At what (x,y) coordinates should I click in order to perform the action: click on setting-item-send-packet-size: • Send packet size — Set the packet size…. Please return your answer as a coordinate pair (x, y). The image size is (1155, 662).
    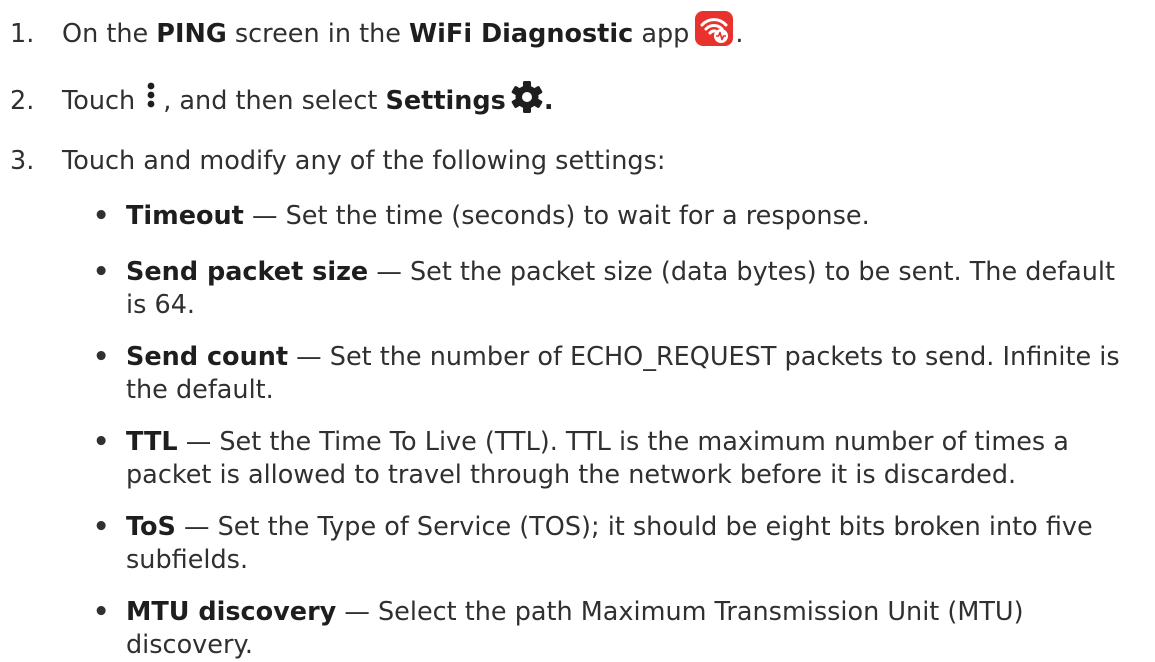
    Looking at the image, I should click on (604, 288).